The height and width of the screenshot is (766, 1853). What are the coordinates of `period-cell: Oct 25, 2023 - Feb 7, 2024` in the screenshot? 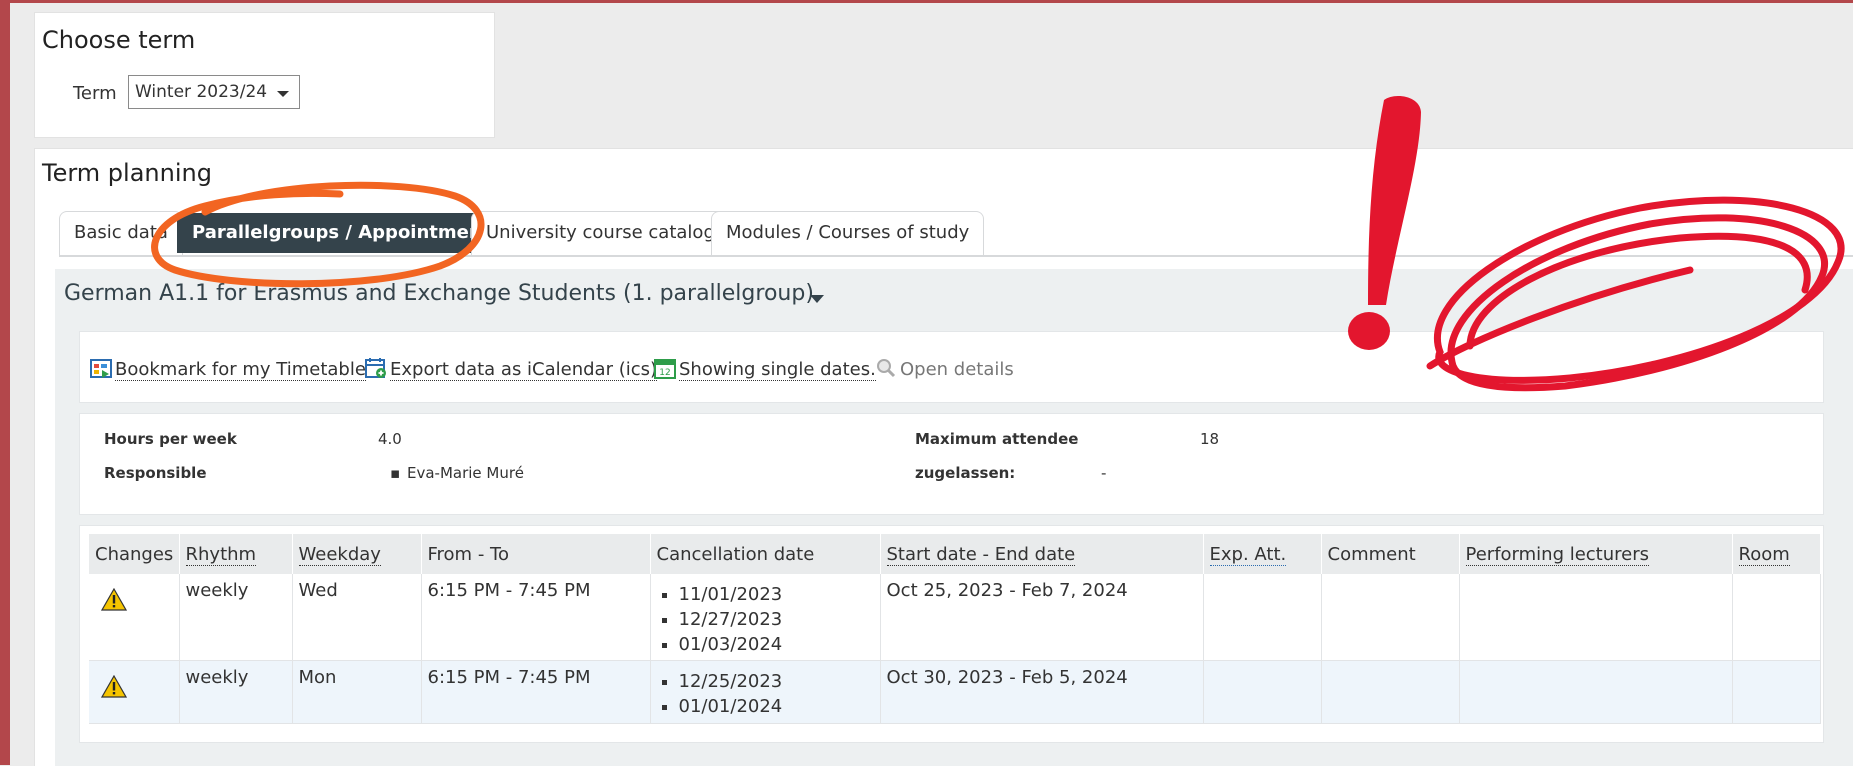 It's located at (1042, 617).